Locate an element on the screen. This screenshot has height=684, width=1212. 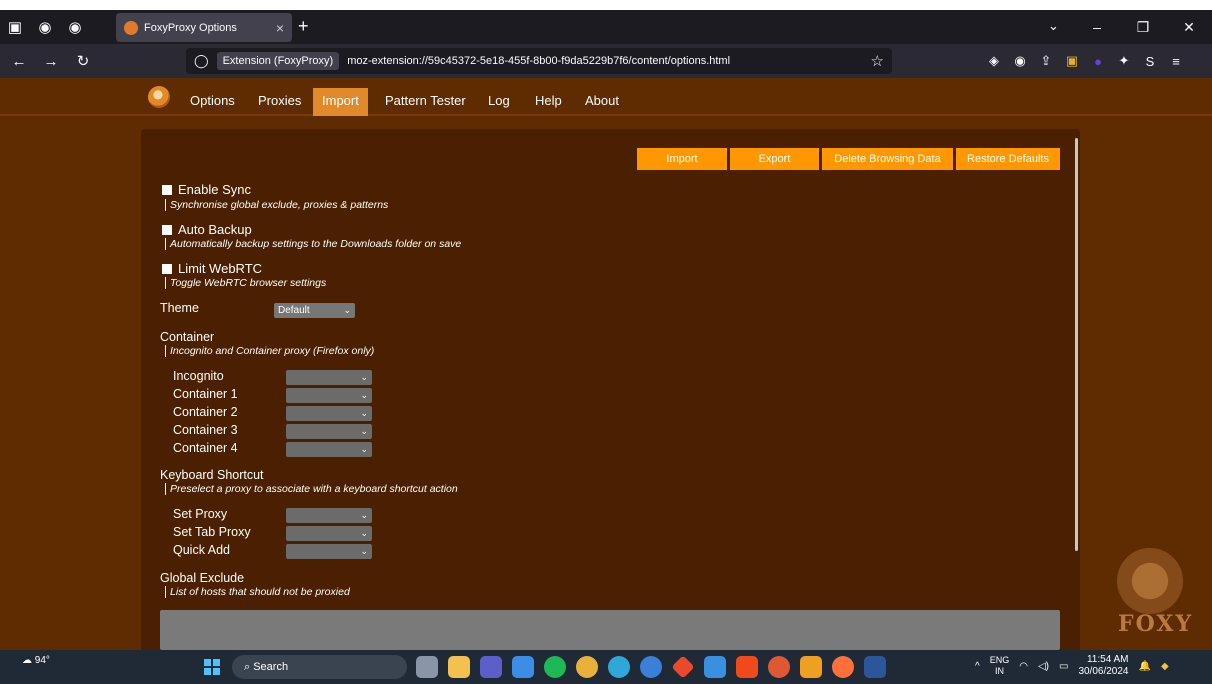
minimize-icon: – is located at coordinates (1097, 27).